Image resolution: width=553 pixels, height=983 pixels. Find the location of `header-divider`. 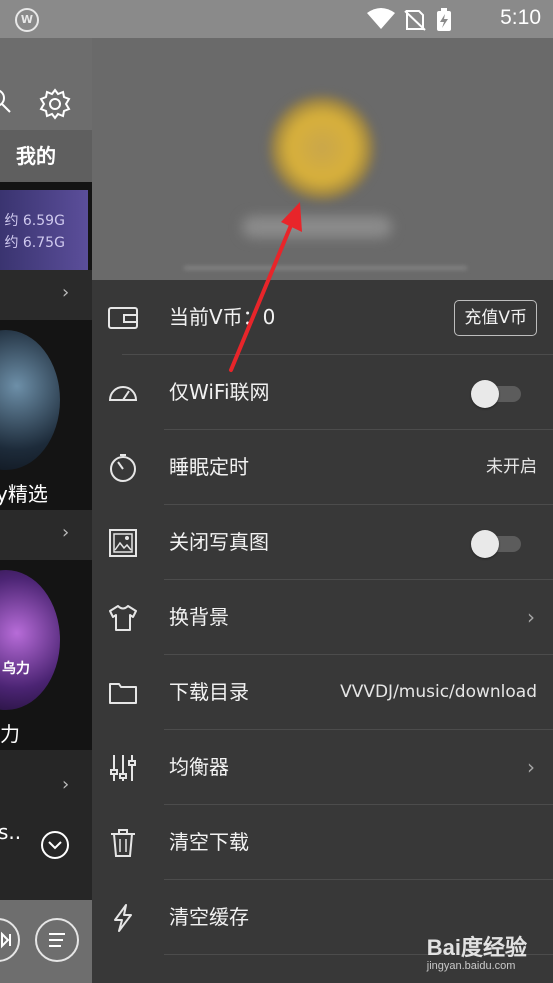

header-divider is located at coordinates (325, 268).